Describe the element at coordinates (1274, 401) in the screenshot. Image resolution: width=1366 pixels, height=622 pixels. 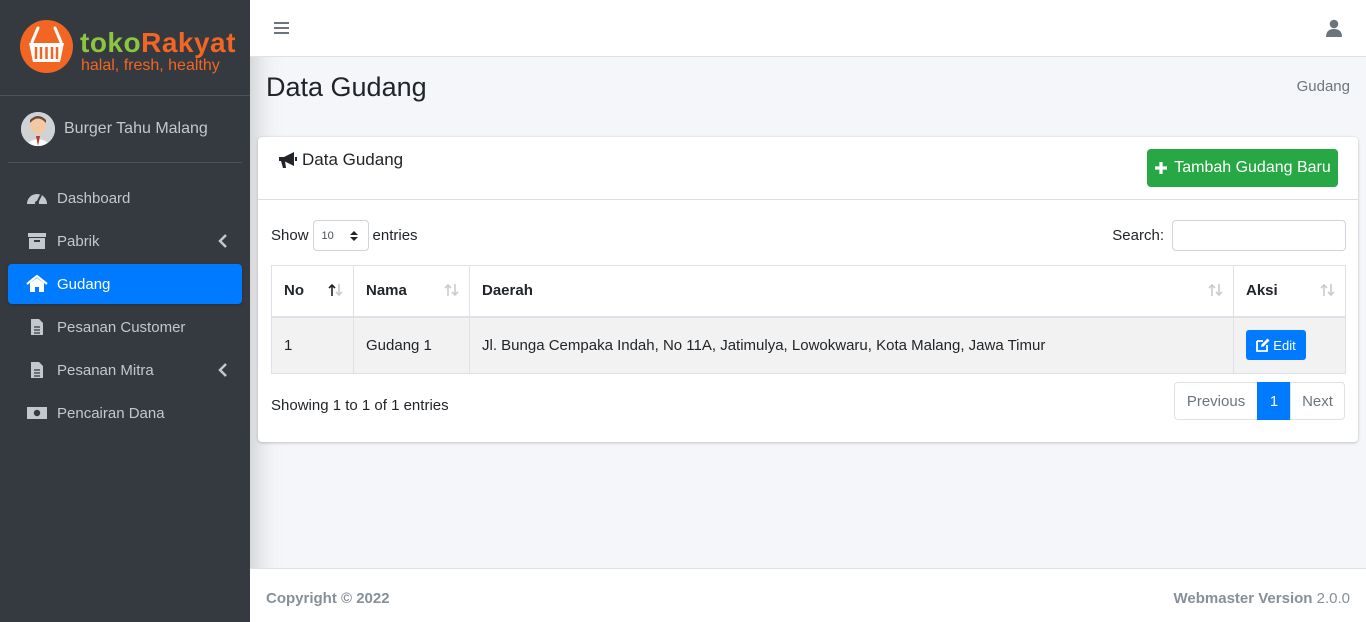
I see `page-button-current: 1` at that location.